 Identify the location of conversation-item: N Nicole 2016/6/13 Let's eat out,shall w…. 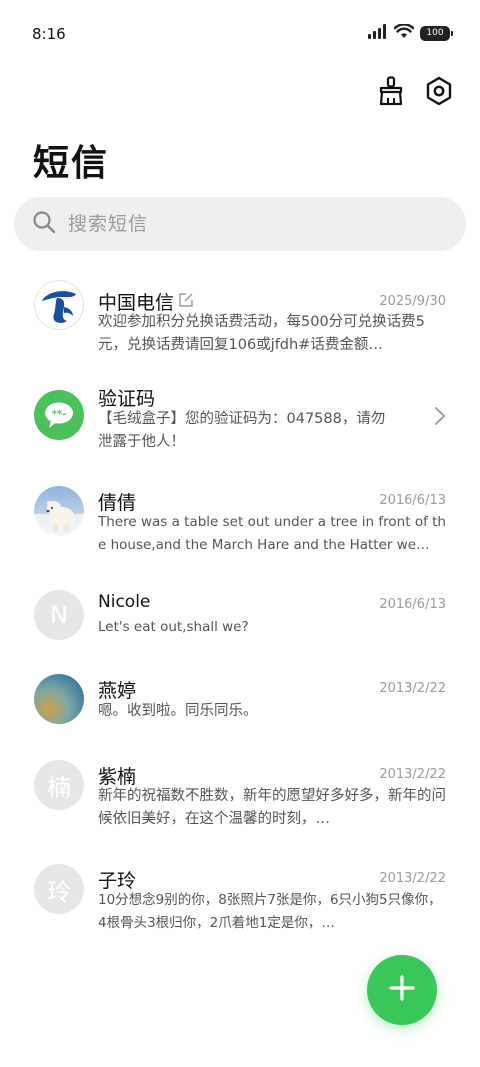
(240, 615).